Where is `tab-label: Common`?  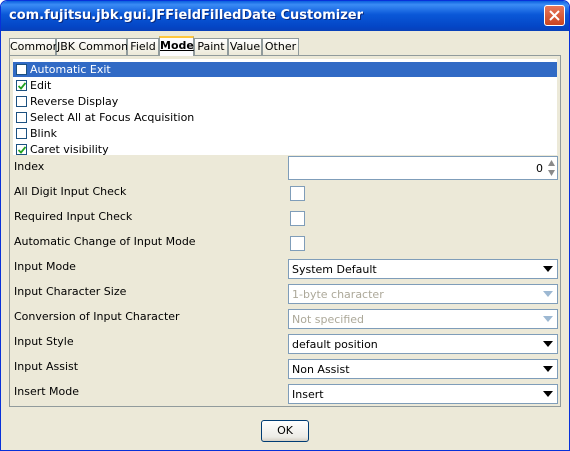
tab-label: Common is located at coordinates (35, 46).